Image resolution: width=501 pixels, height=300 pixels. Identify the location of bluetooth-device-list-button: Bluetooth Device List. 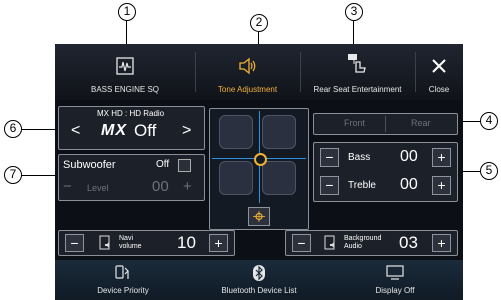
(259, 280).